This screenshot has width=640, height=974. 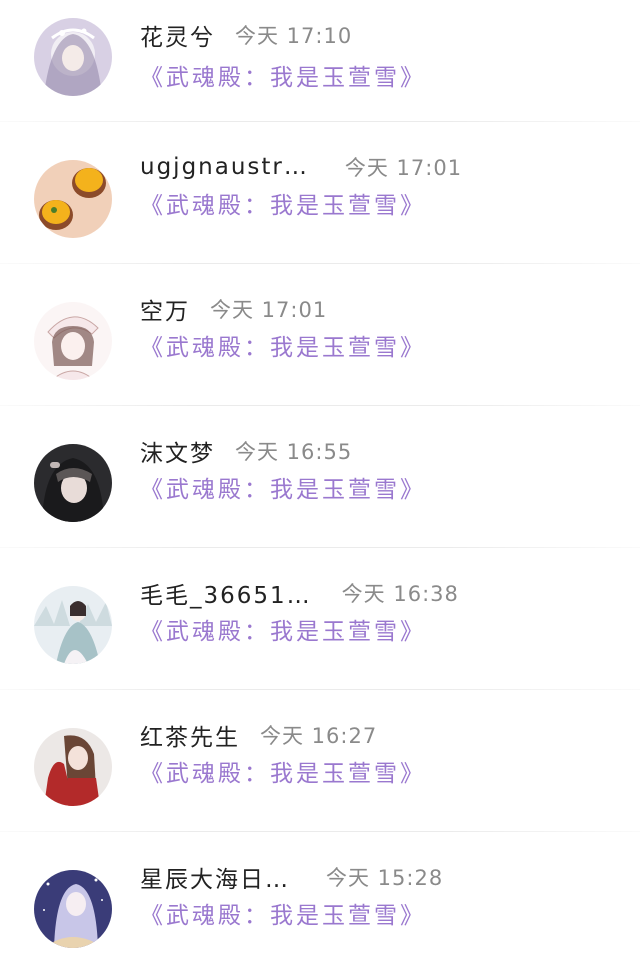 What do you see at coordinates (258, 735) in the screenshot?
I see `comment-meta: 红茶先生 今天 16:27` at bounding box center [258, 735].